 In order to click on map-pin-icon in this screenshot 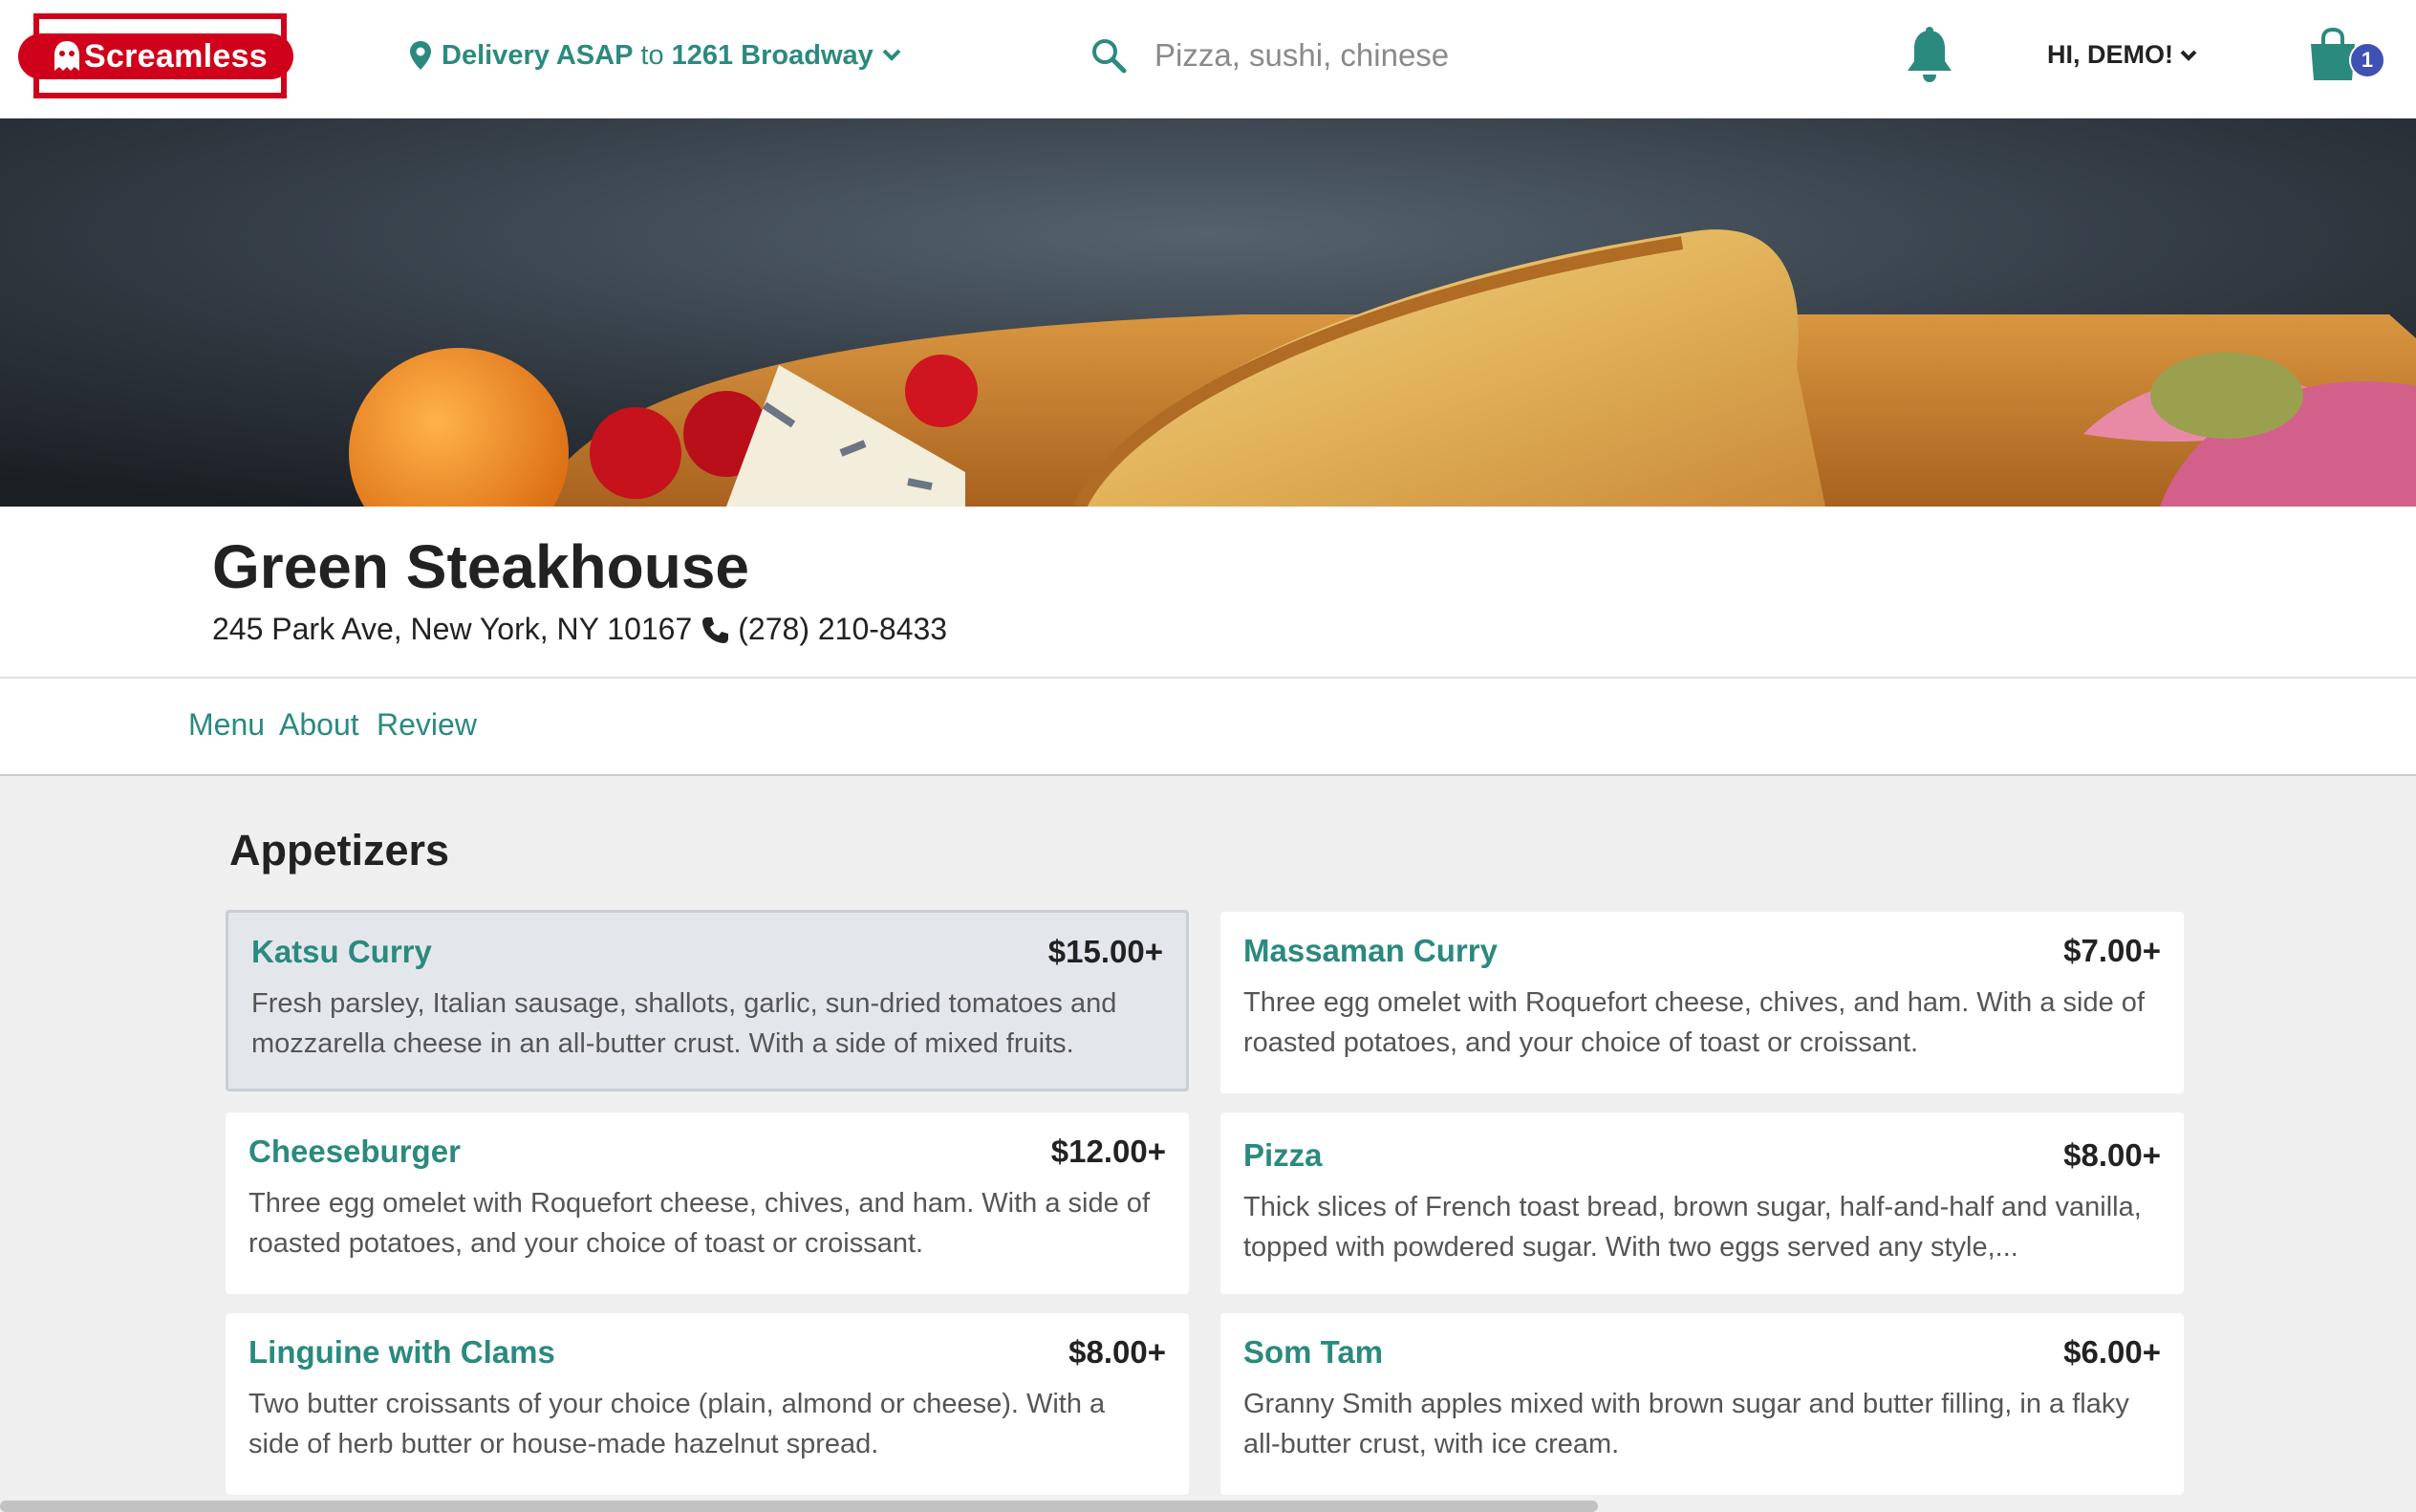, I will do `click(420, 55)`.